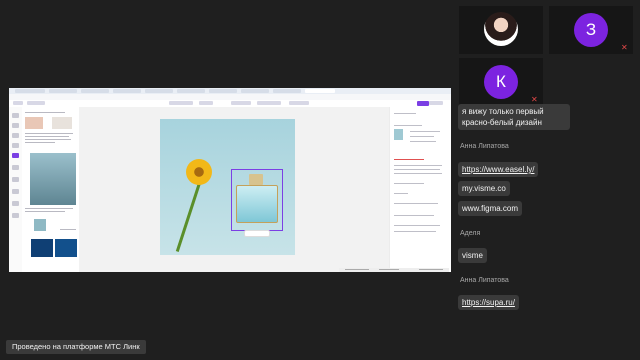  Describe the element at coordinates (53, 179) in the screenshot. I see `panel-image` at that location.